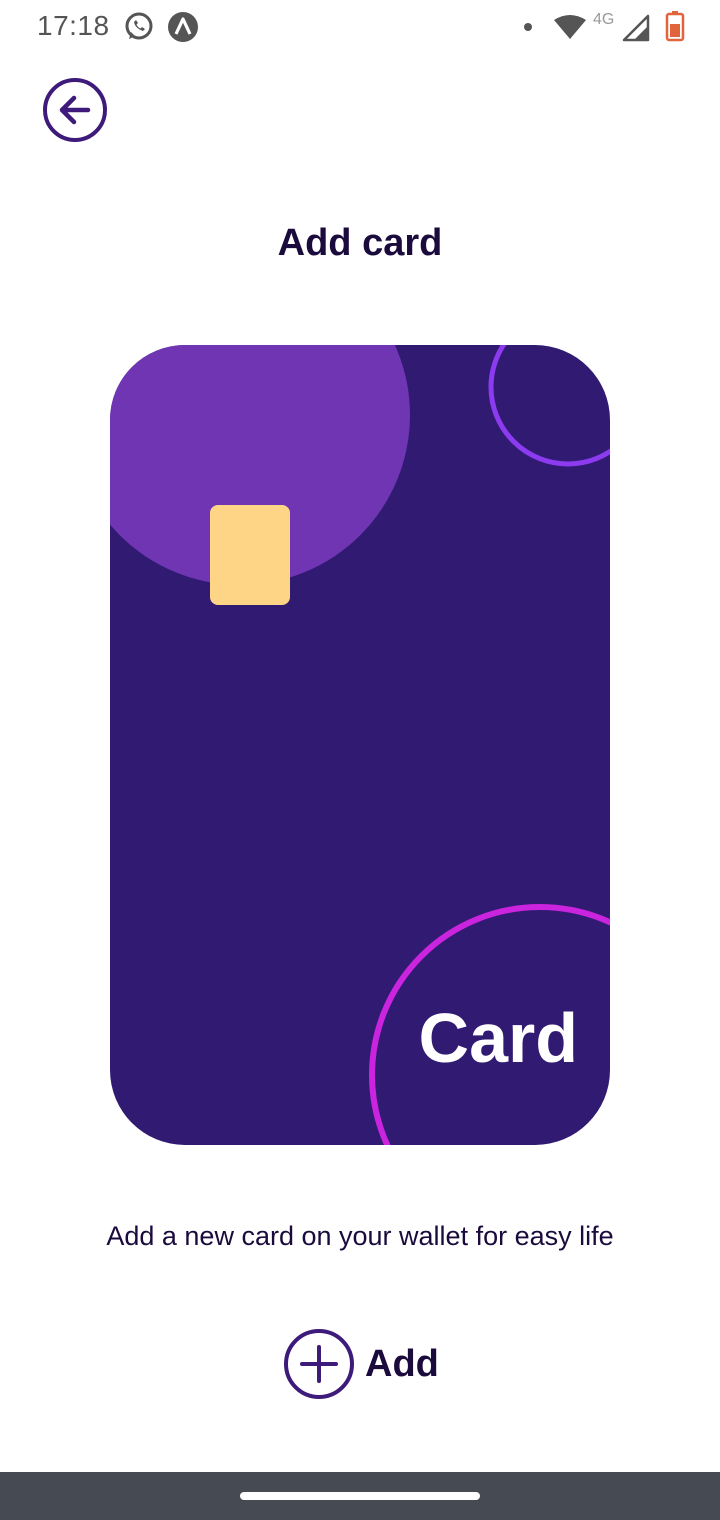 The height and width of the screenshot is (1520, 720). Describe the element at coordinates (360, 28) in the screenshot. I see `status-bar: 17:18 4G` at that location.